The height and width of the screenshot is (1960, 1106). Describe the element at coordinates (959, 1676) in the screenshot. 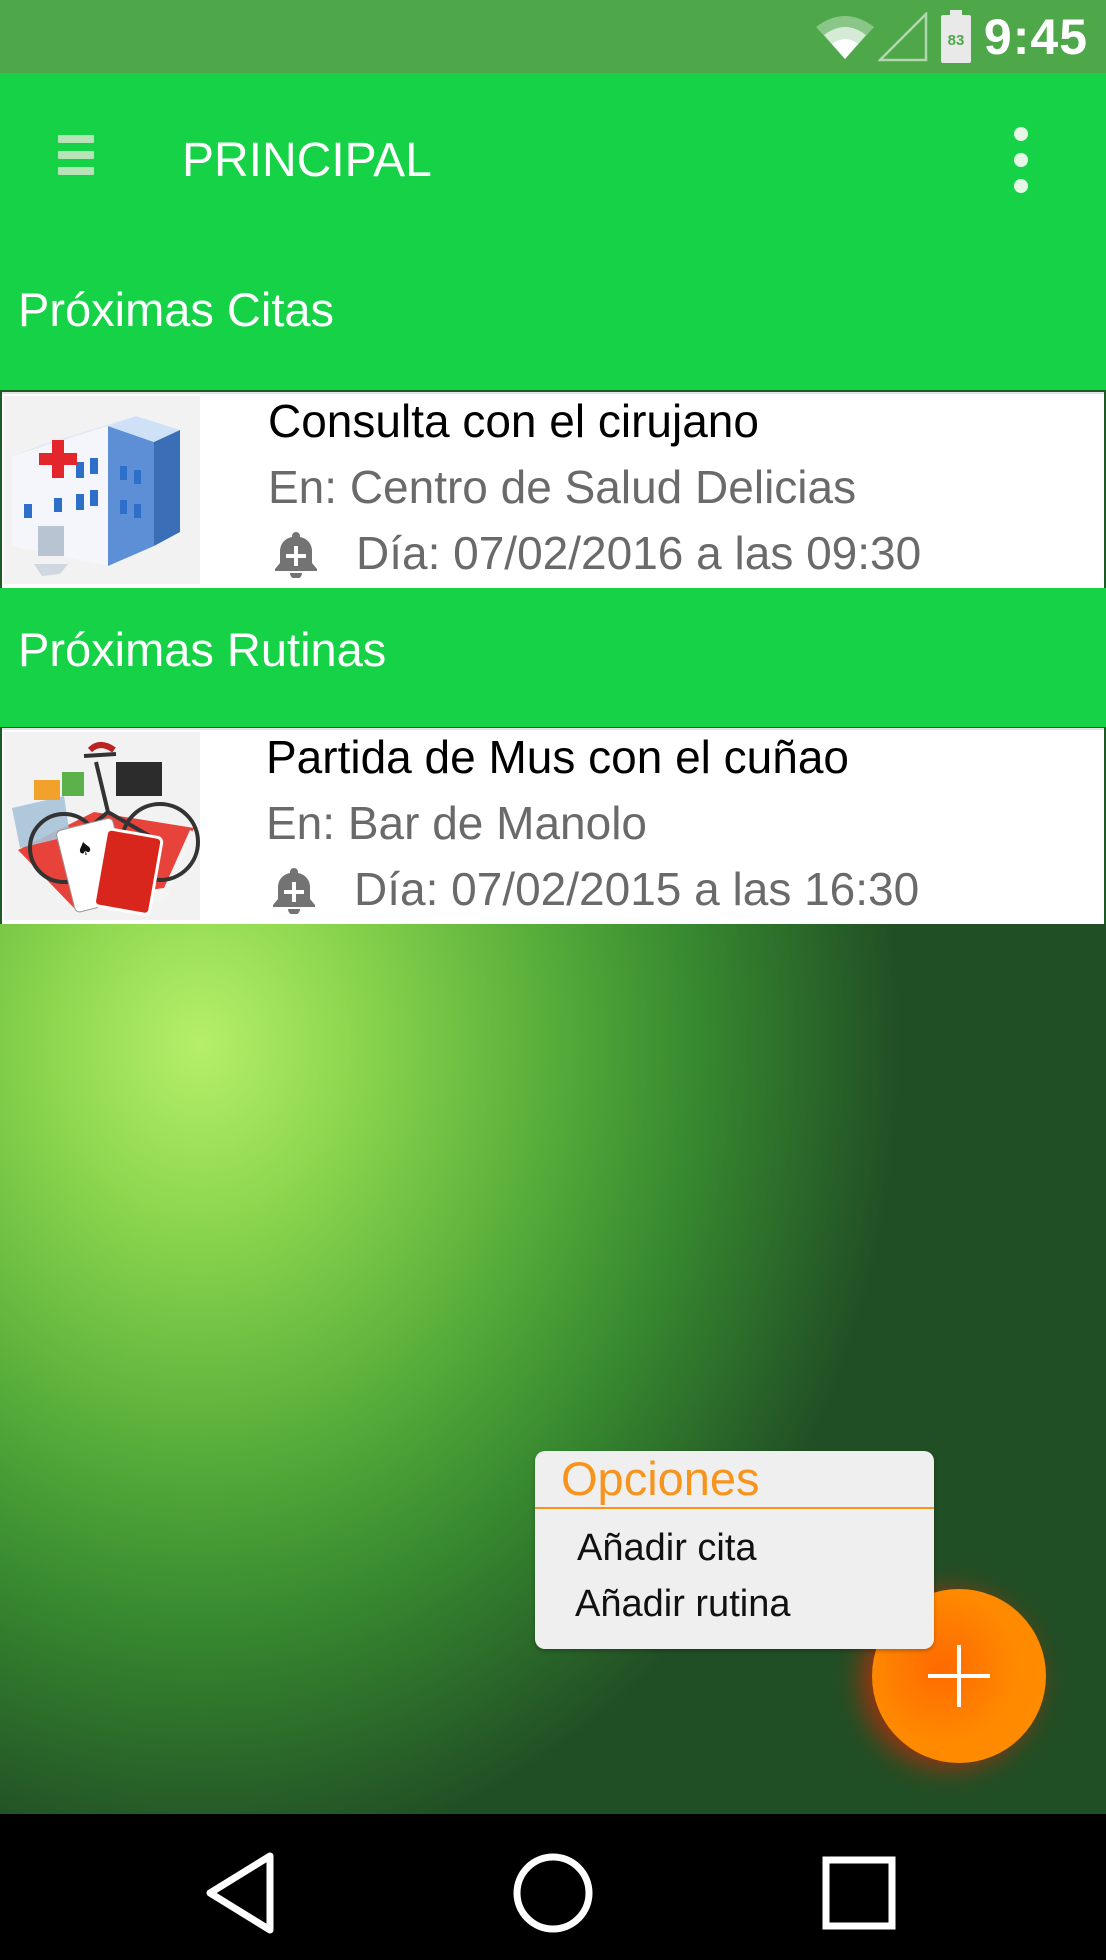

I see `plus-icon` at that location.